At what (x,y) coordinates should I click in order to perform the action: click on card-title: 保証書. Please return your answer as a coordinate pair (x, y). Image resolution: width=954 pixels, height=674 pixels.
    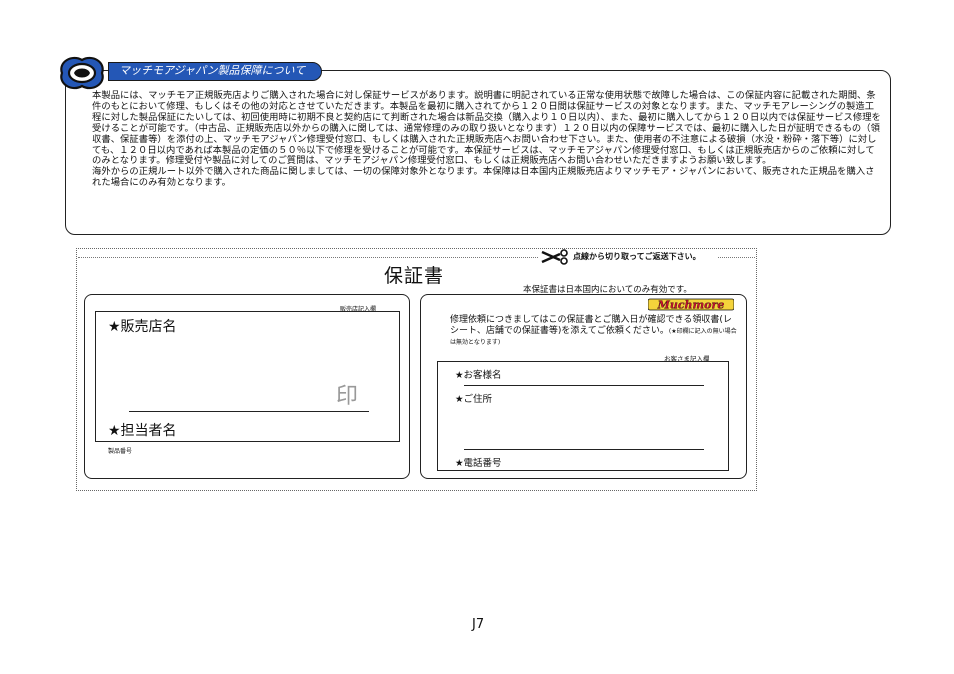
    Looking at the image, I should click on (414, 276).